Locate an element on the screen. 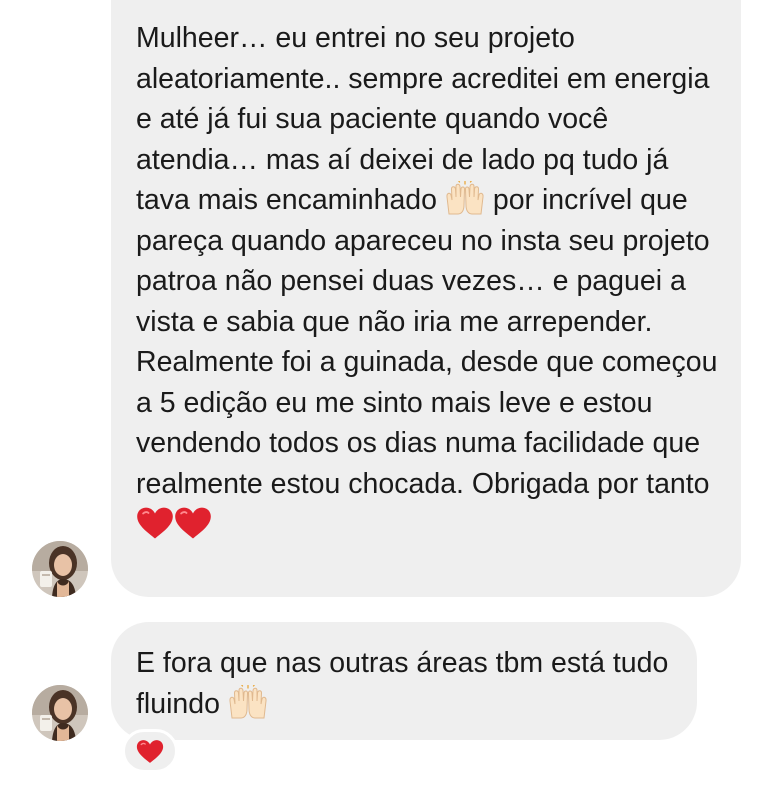 This screenshot has width=768, height=808. message-reaction is located at coordinates (150, 751).